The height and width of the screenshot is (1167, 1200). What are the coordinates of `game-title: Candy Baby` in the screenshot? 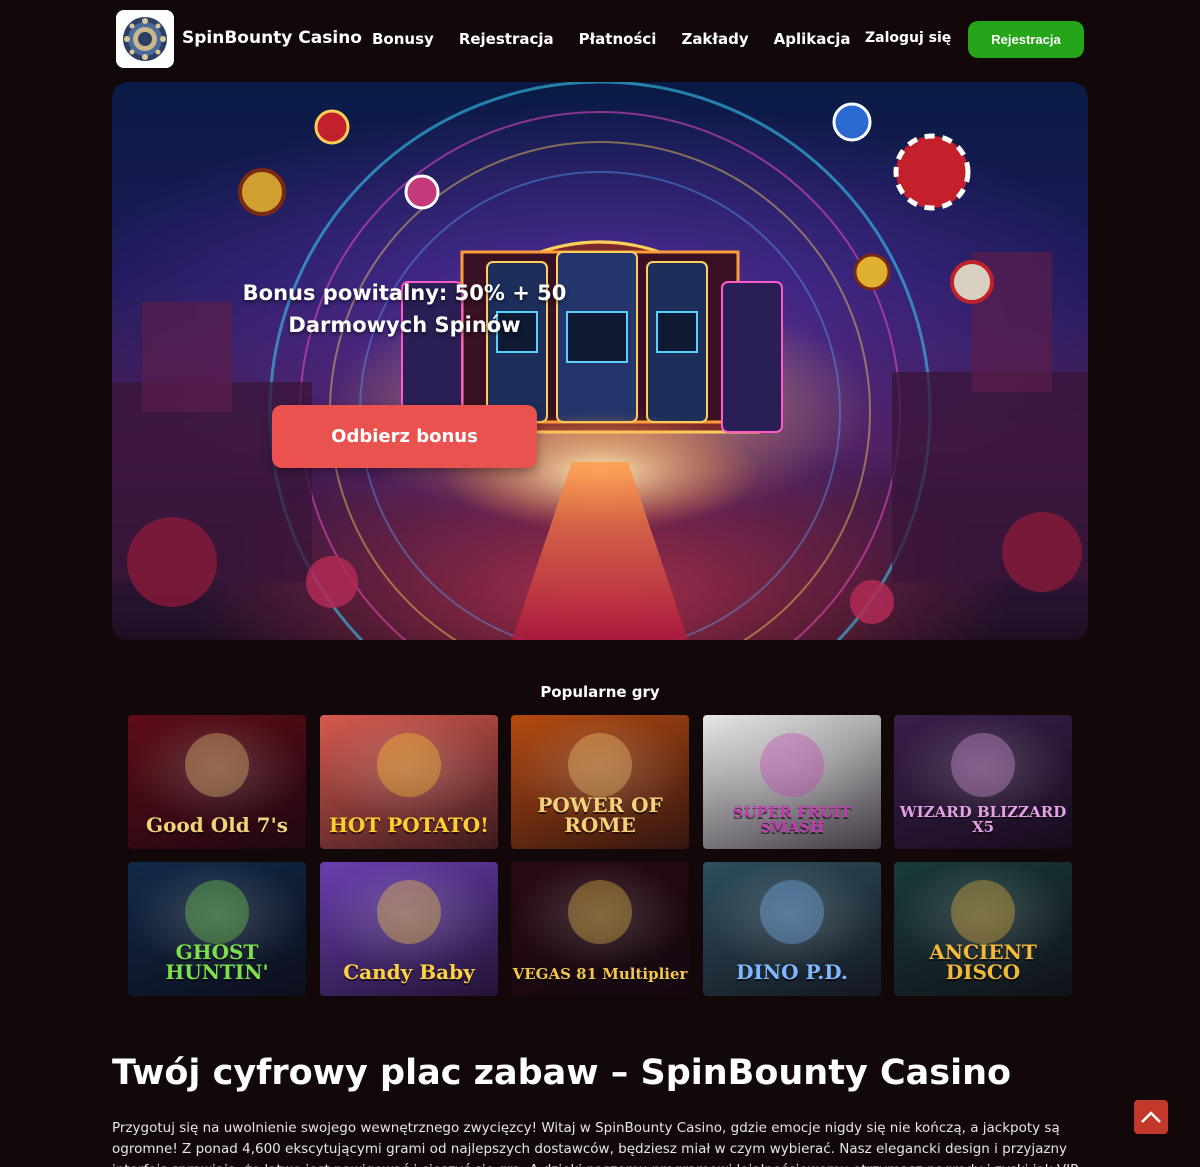 It's located at (409, 972).